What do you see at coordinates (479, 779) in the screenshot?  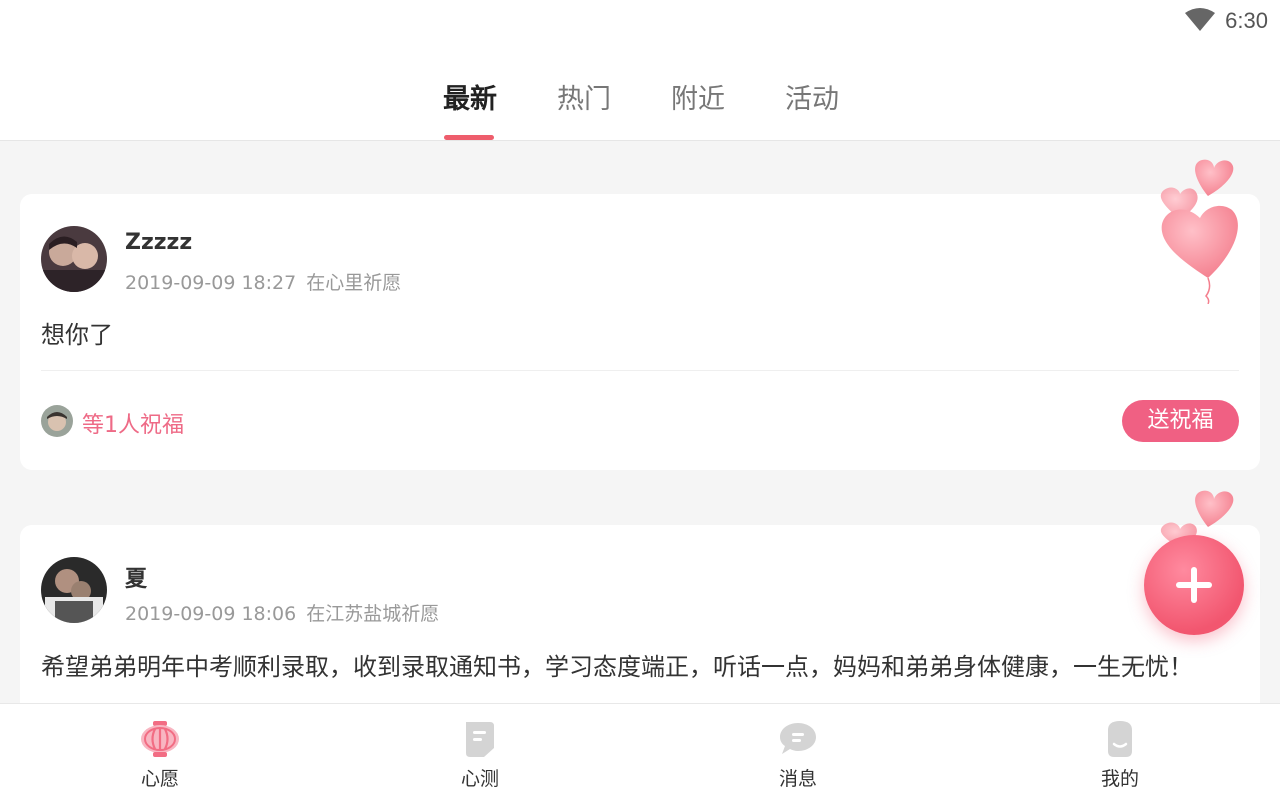 I see `nav-label: 心测` at bounding box center [479, 779].